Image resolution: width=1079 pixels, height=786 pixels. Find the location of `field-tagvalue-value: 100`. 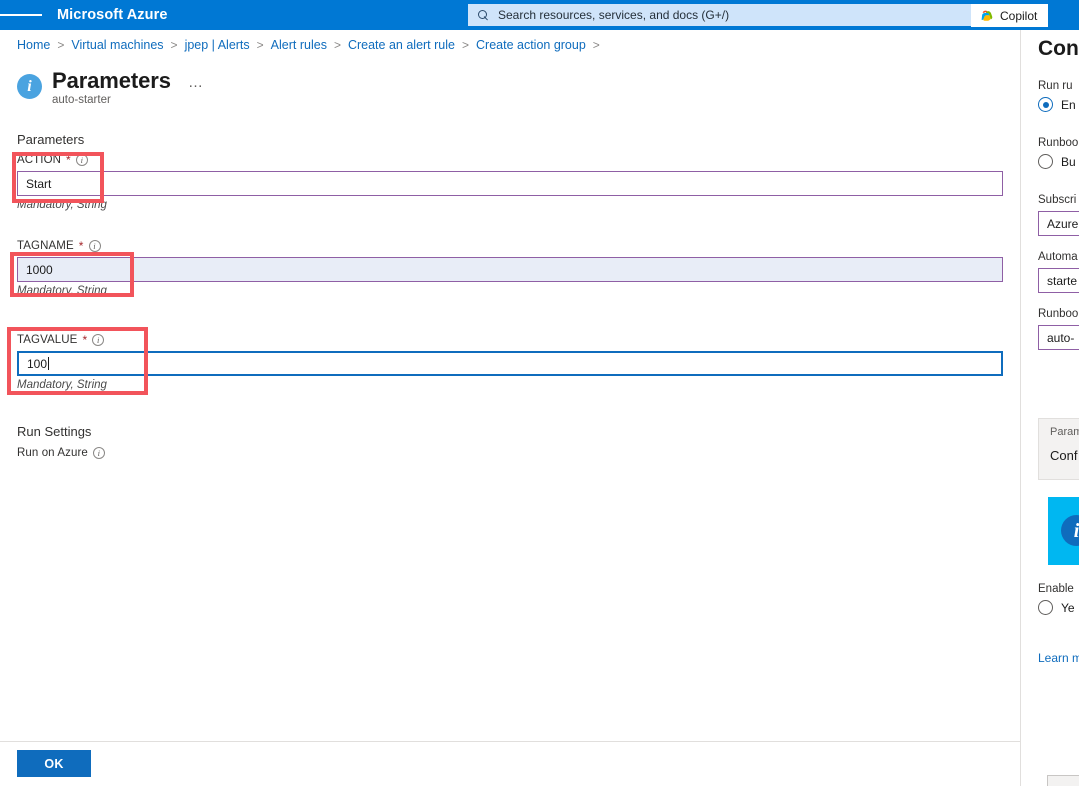

field-tagvalue-value: 100 is located at coordinates (37, 363).